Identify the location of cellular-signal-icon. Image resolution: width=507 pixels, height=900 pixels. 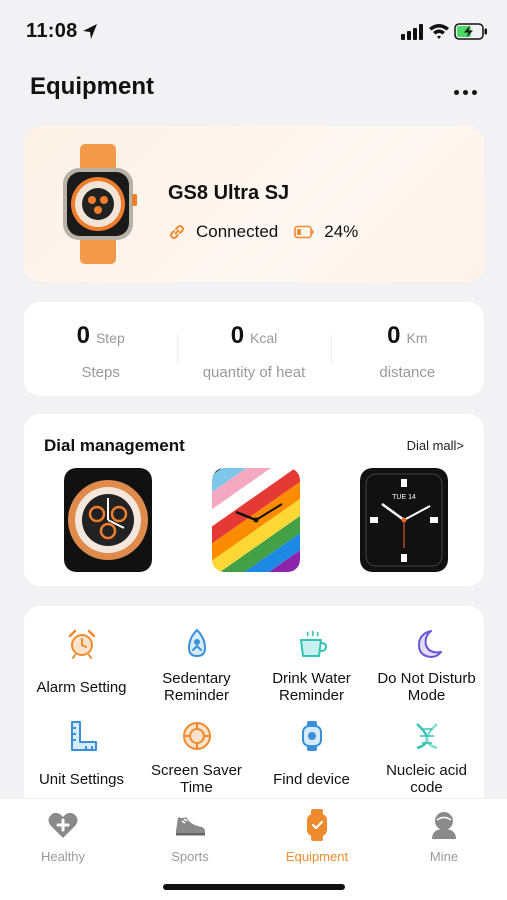
(412, 32).